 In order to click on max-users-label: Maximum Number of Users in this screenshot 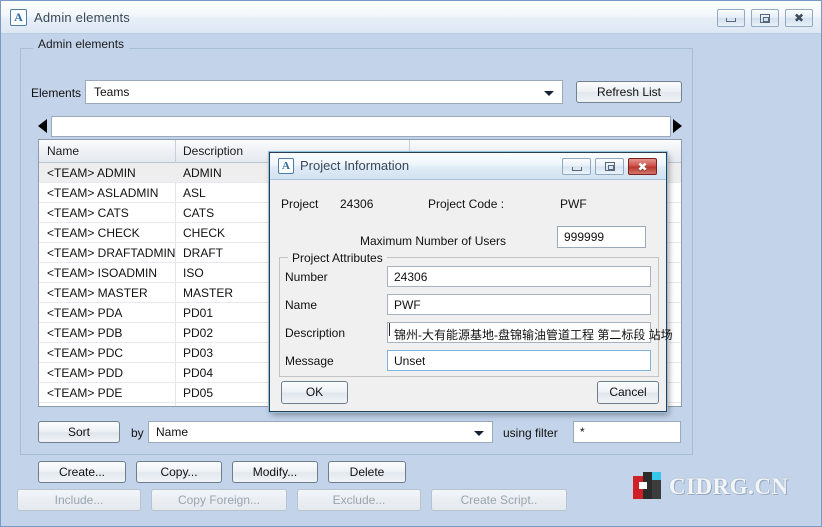, I will do `click(433, 241)`.